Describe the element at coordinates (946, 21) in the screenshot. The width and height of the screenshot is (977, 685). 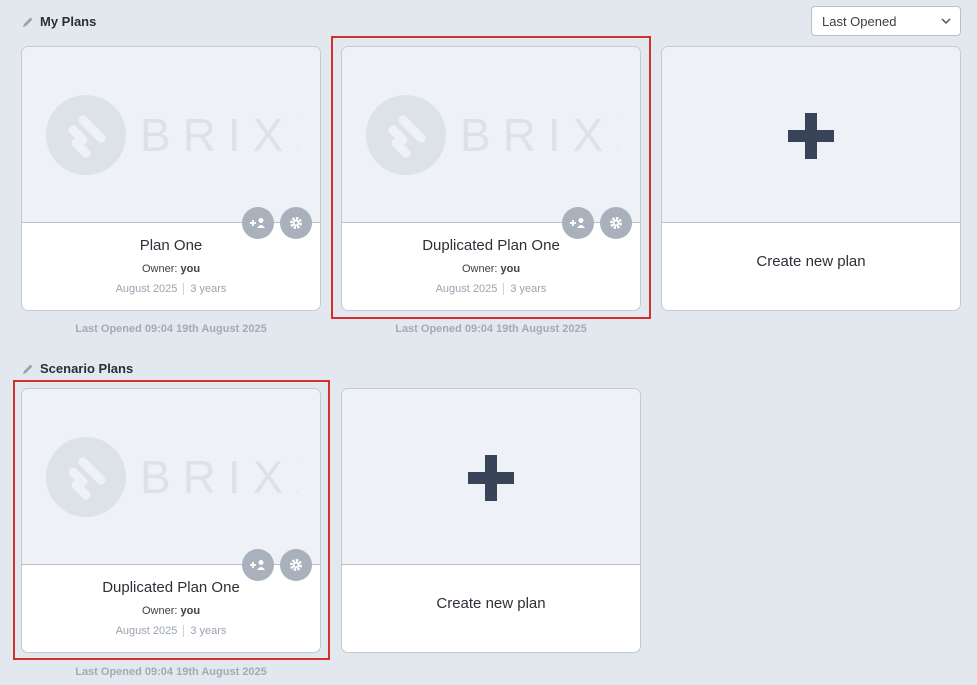
I see `chevron-down-icon` at that location.